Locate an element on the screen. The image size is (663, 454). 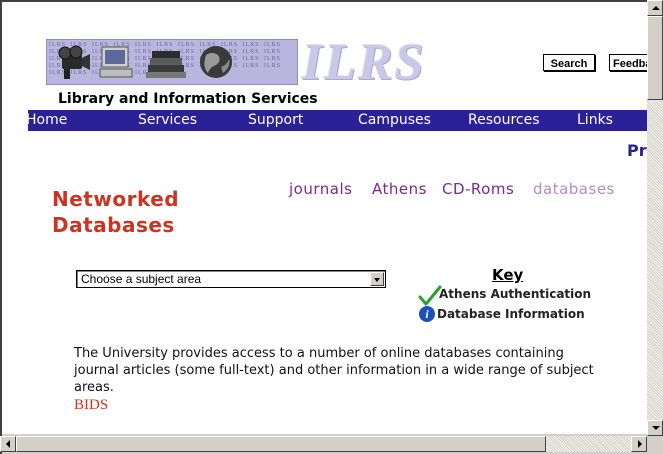
nav-item-services: Services is located at coordinates (167, 120).